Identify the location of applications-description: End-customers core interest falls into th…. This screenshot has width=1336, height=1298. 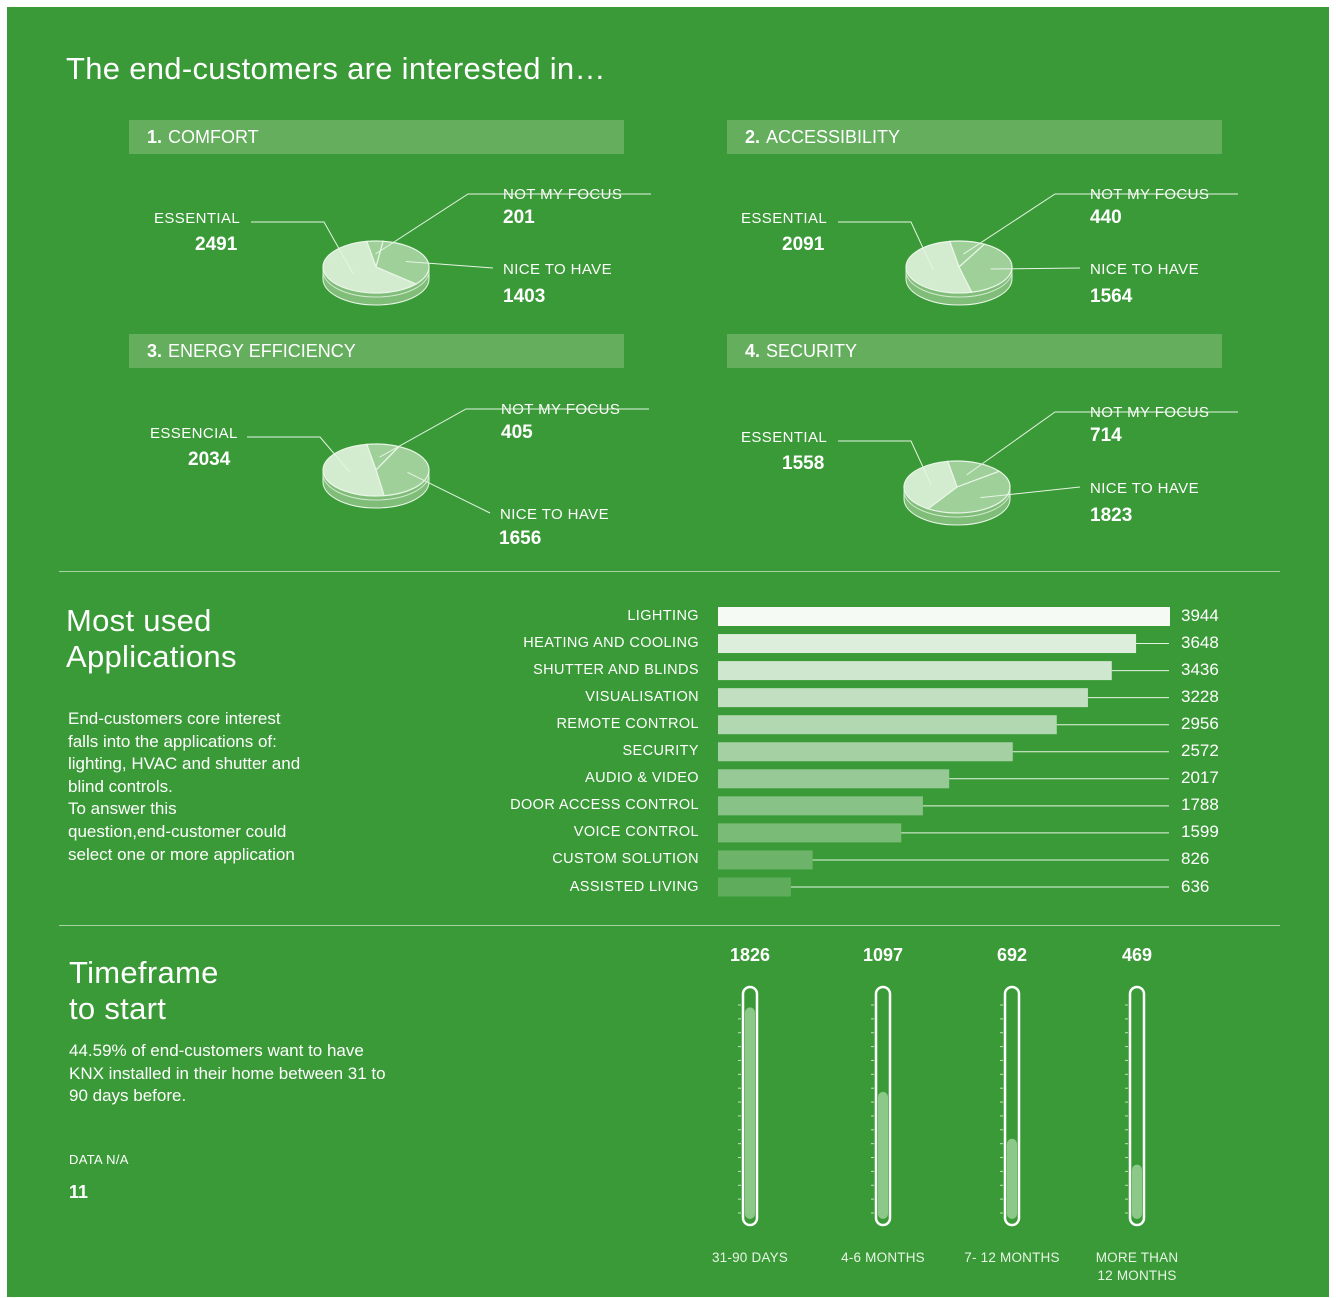
(228, 787).